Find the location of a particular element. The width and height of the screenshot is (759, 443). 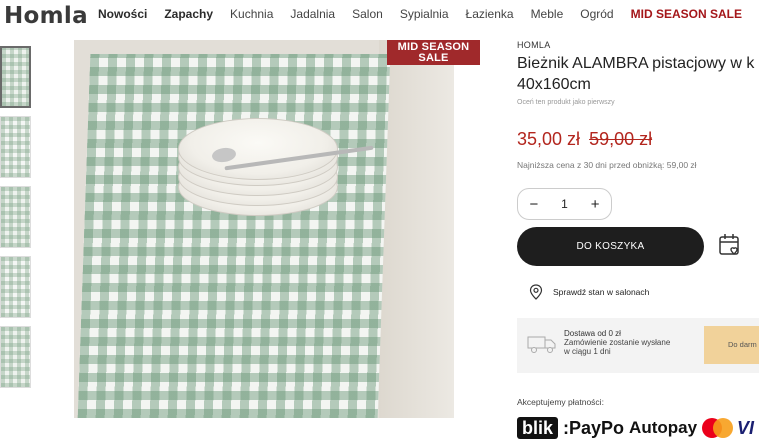

nav-item-meble: Meble is located at coordinates (547, 14).